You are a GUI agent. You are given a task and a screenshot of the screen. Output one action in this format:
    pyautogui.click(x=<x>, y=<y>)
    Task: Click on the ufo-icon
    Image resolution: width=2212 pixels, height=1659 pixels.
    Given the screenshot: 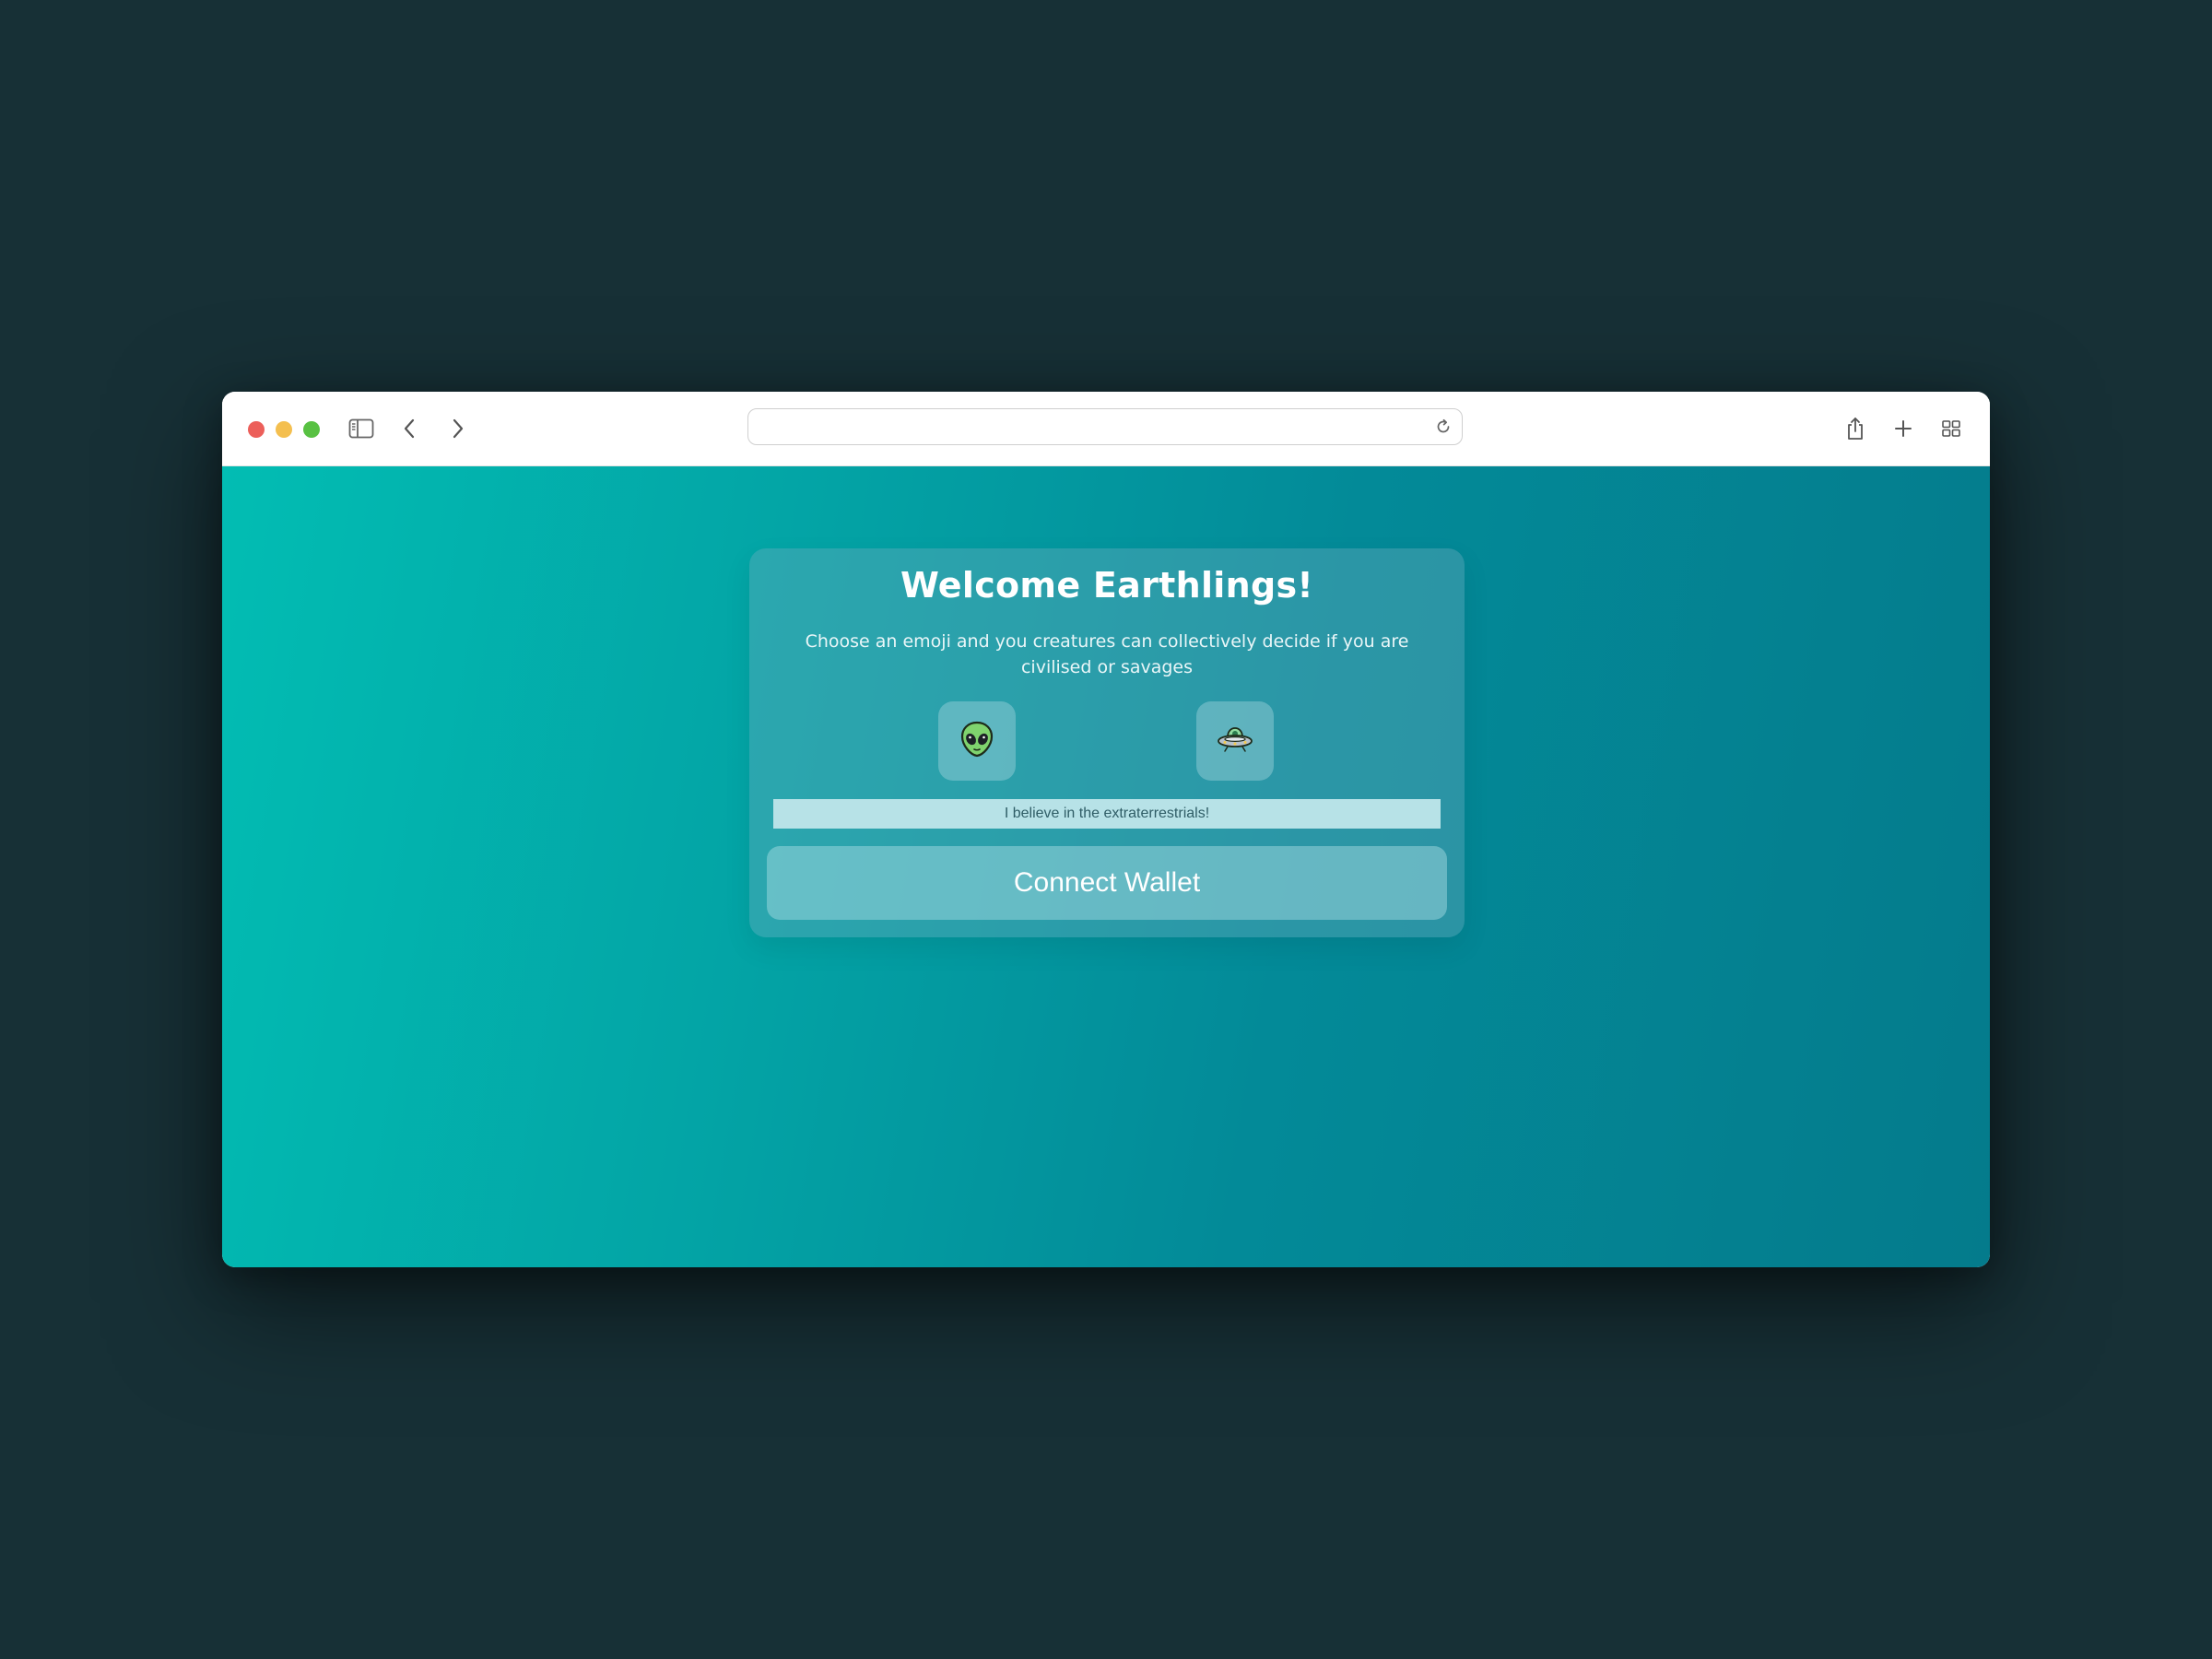 What is the action you would take?
    pyautogui.click(x=1235, y=741)
    